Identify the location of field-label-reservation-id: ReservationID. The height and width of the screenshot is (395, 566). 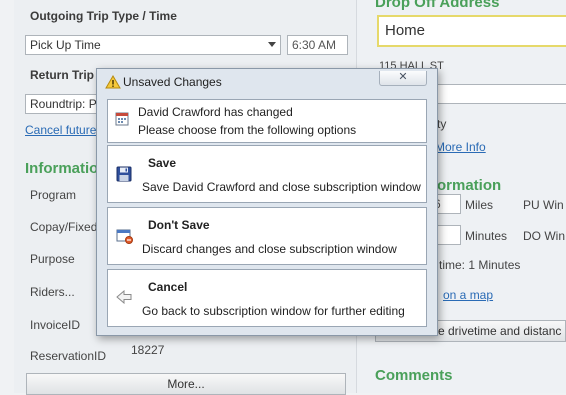
(68, 356).